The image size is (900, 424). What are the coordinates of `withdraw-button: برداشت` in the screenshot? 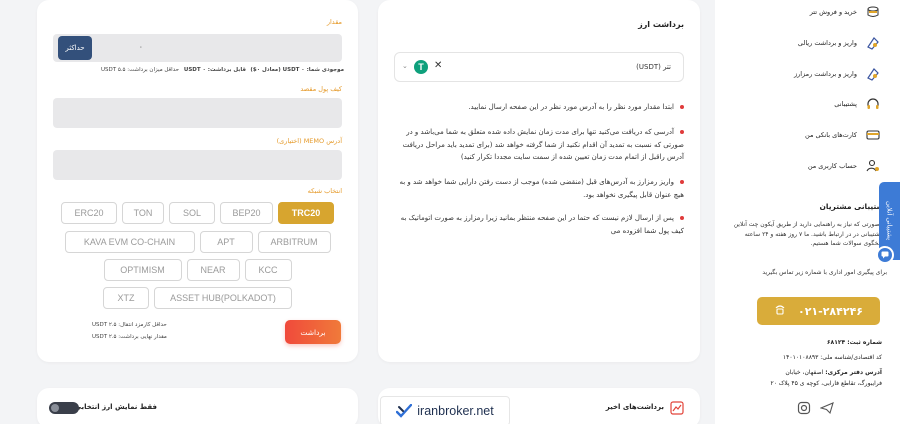 It's located at (313, 332).